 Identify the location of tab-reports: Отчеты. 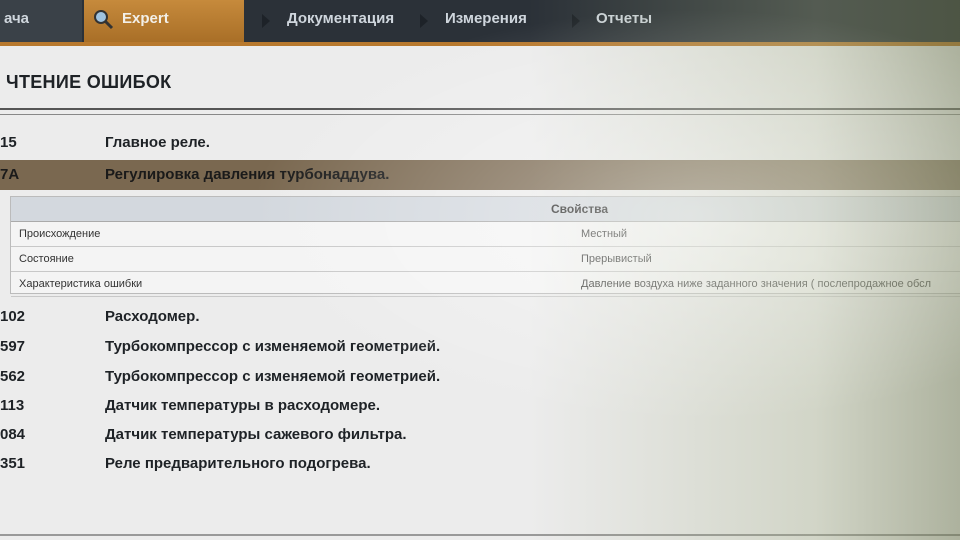
(624, 21).